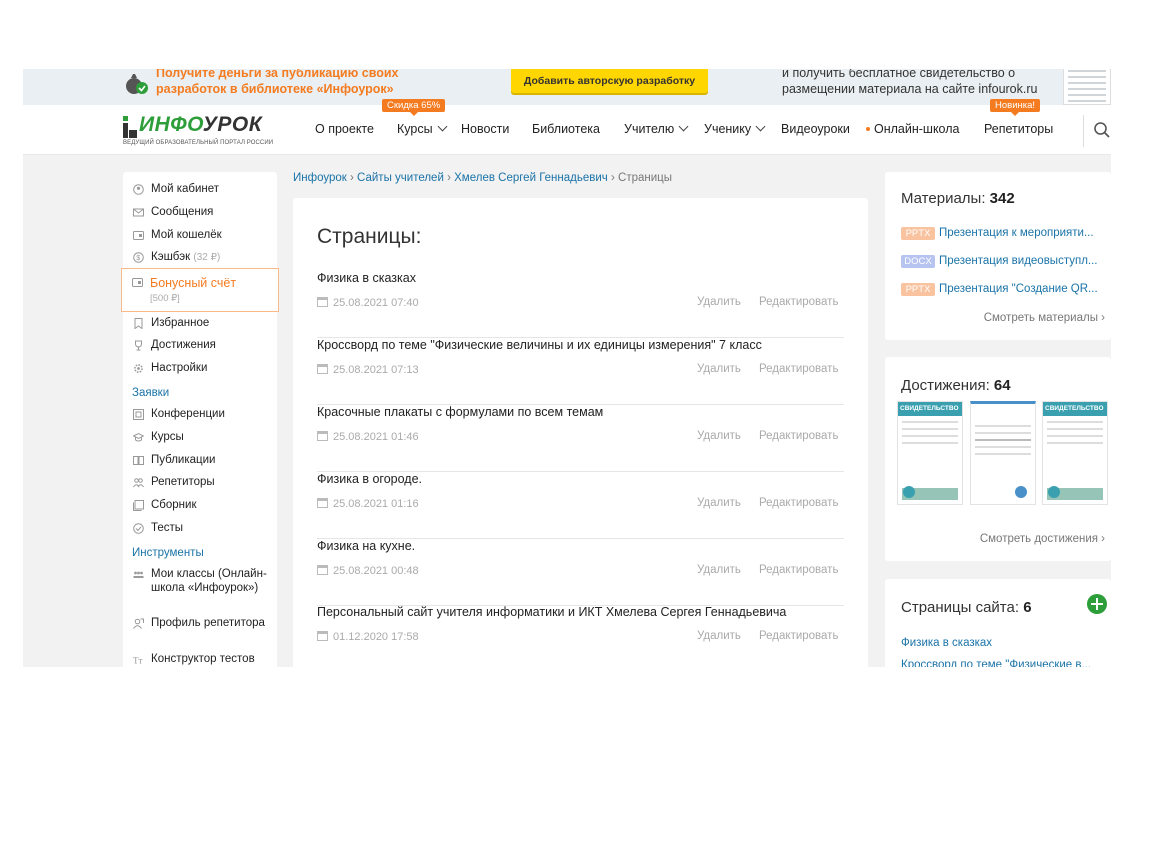 The height and width of the screenshot is (864, 1150). I want to click on logo-tagline: ВЕДУЩИЙ ОБРАЗОВАТЕЛЬНЫЙ ПОРТАЛ РОССИИ, so click(198, 143).